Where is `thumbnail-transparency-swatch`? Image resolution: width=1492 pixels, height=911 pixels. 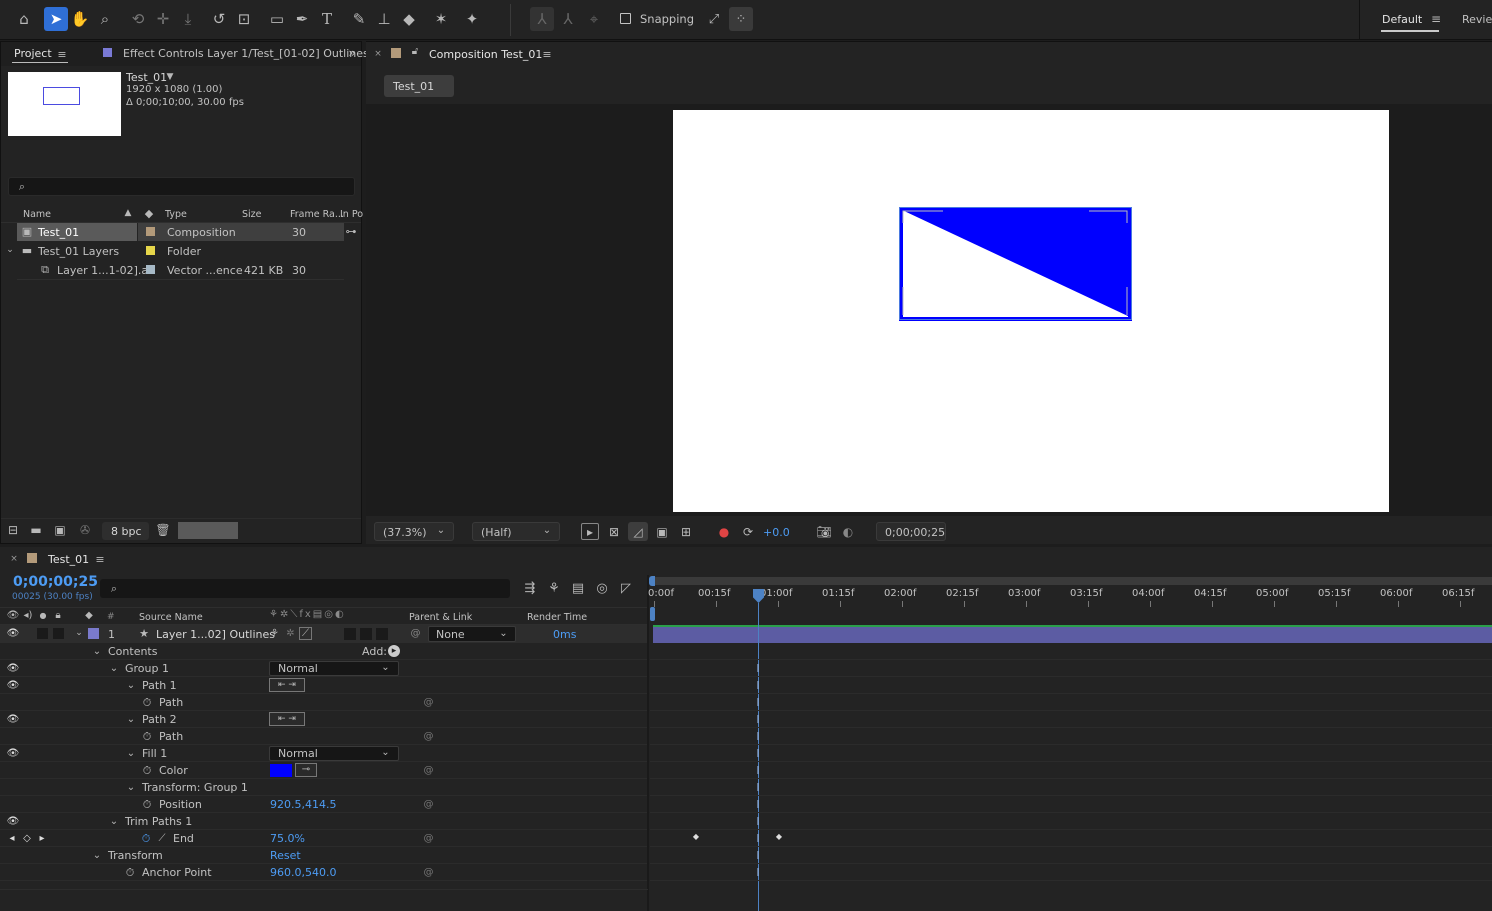
thumbnail-transparency-swatch is located at coordinates (208, 530).